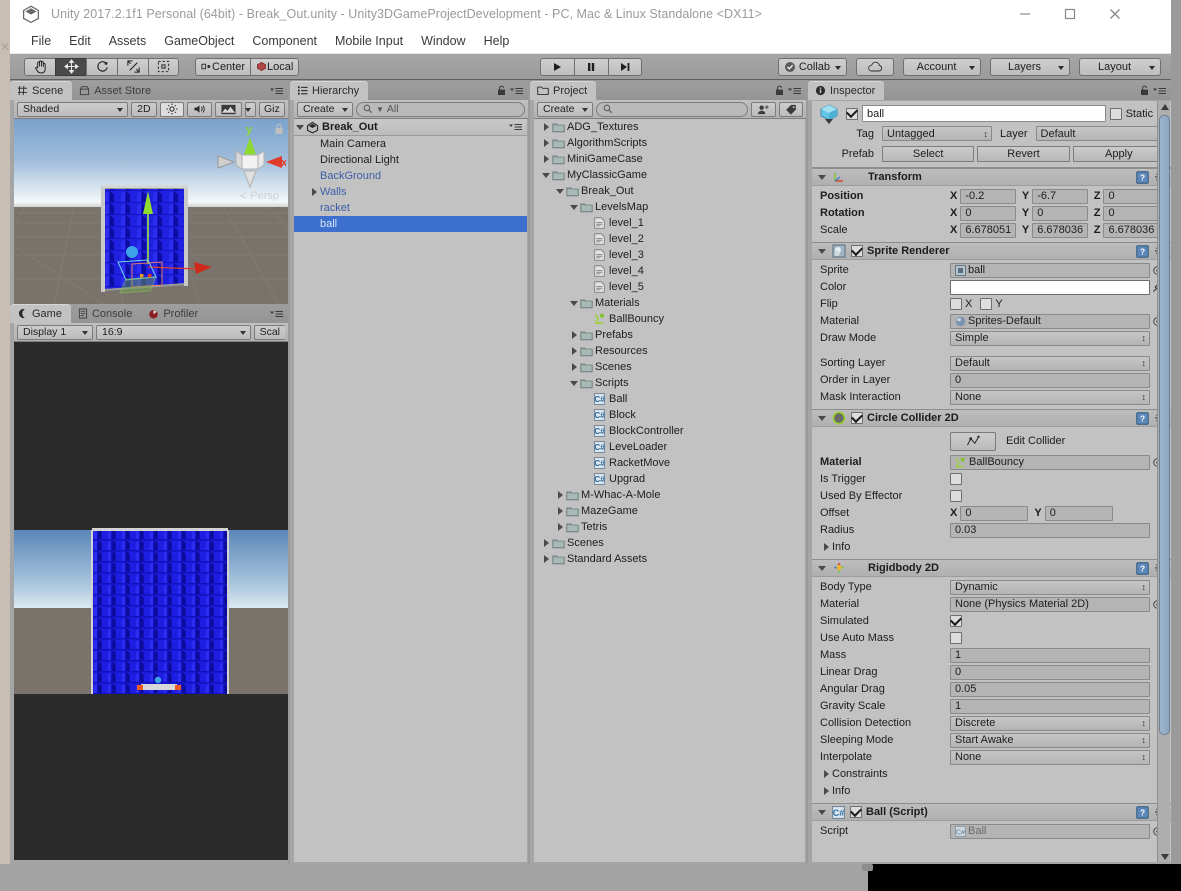 The image size is (1181, 891). I want to click on flip-y-checkbox, so click(986, 304).